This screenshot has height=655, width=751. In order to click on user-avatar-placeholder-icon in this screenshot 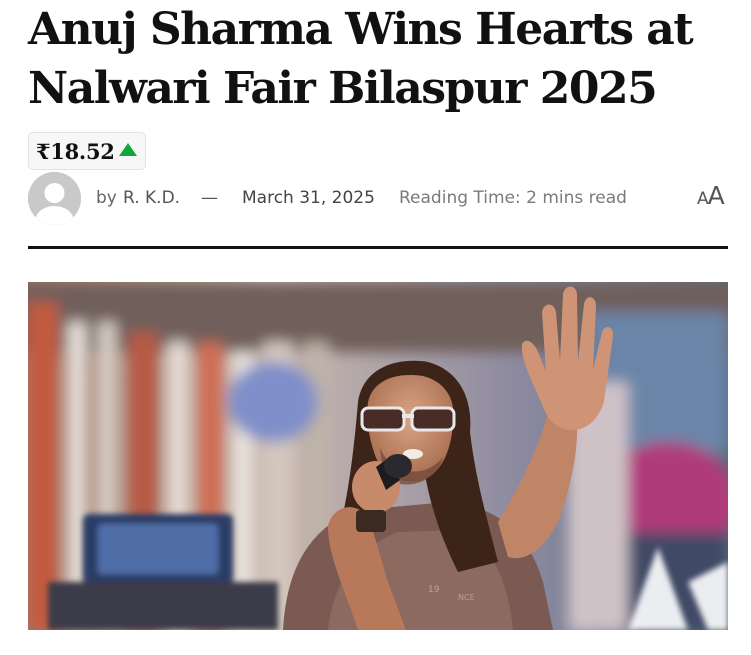, I will do `click(54, 198)`.